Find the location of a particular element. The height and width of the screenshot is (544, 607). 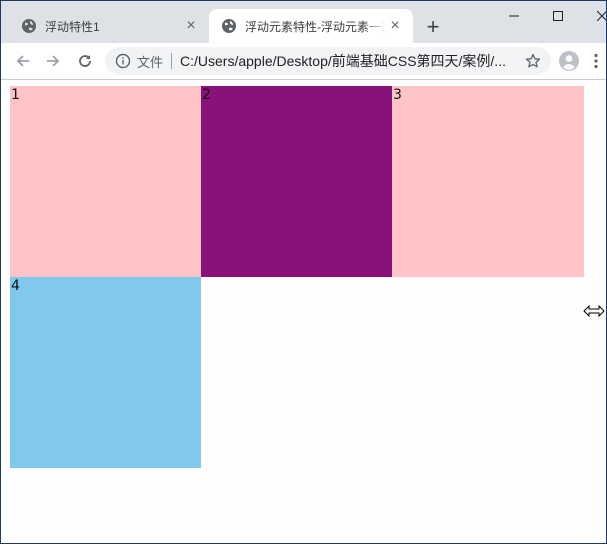

bookmark-star-button is located at coordinates (533, 61).